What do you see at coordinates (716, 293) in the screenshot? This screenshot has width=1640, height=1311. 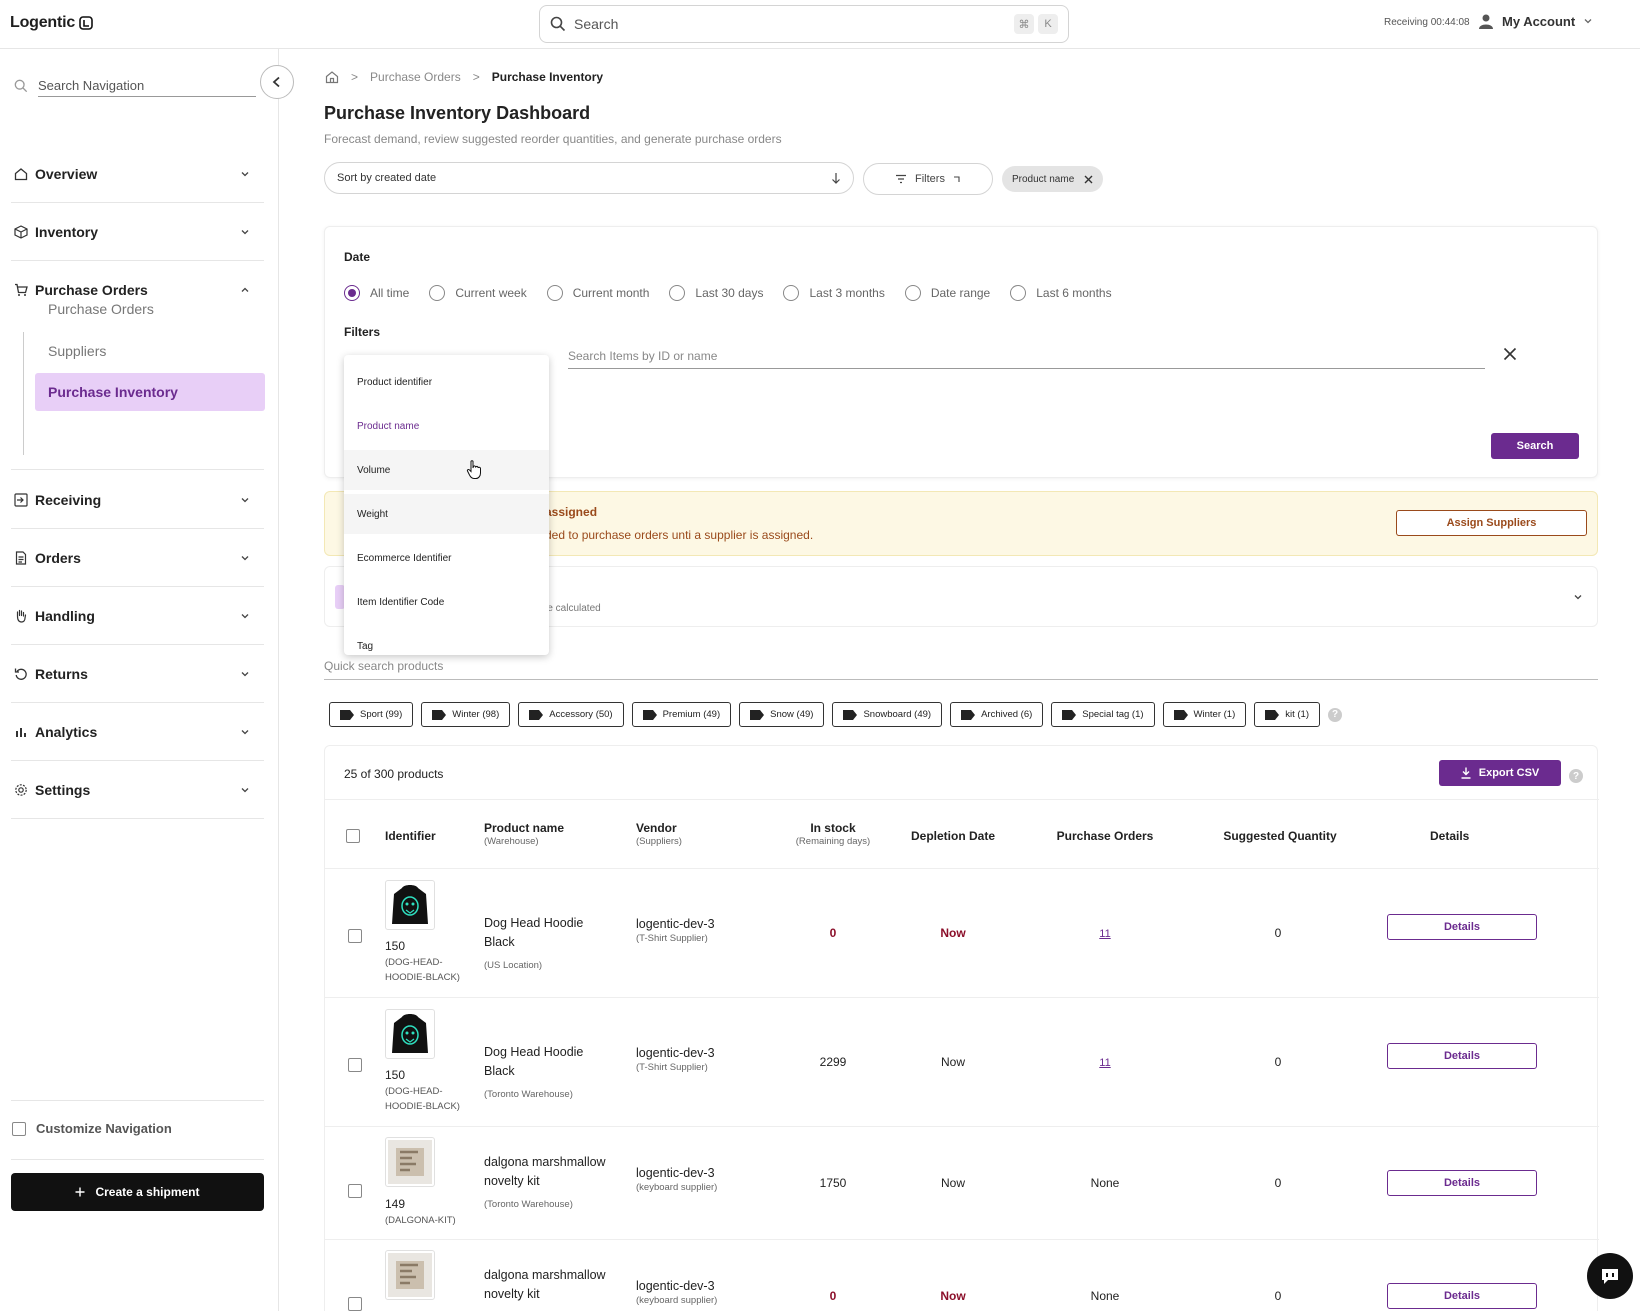 I see `radio-last-30-days: Last 30 days` at bounding box center [716, 293].